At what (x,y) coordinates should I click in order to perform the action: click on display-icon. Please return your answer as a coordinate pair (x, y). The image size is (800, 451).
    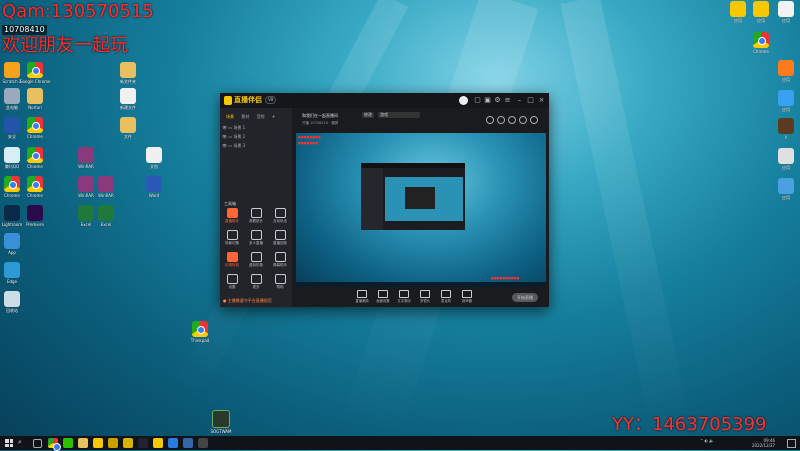
    Looking at the image, I should click on (383, 294).